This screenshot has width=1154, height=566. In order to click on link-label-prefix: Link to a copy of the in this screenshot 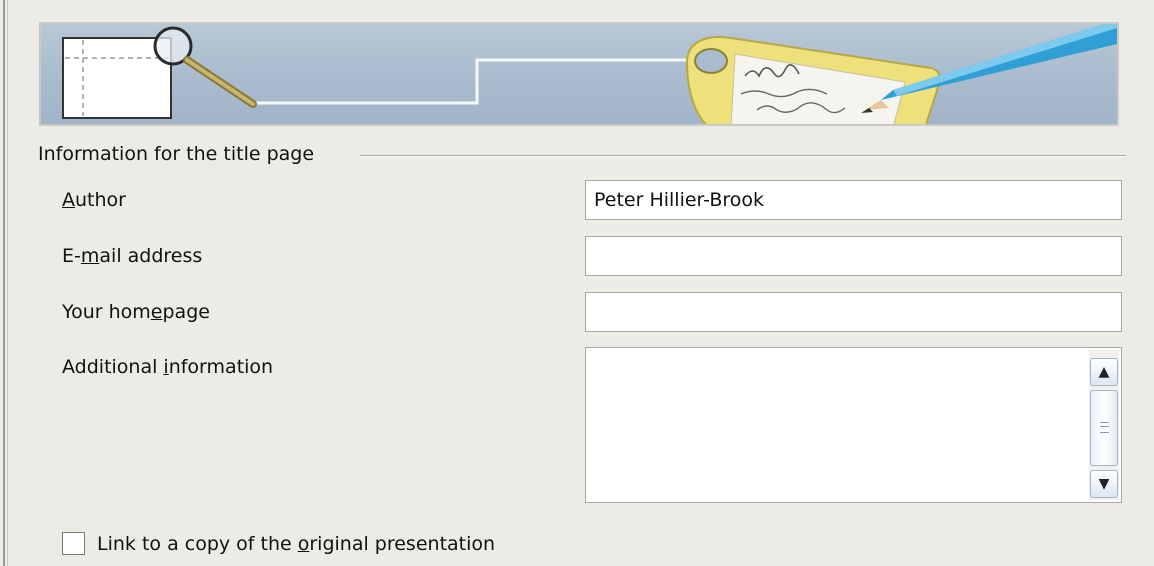, I will do `click(197, 544)`.